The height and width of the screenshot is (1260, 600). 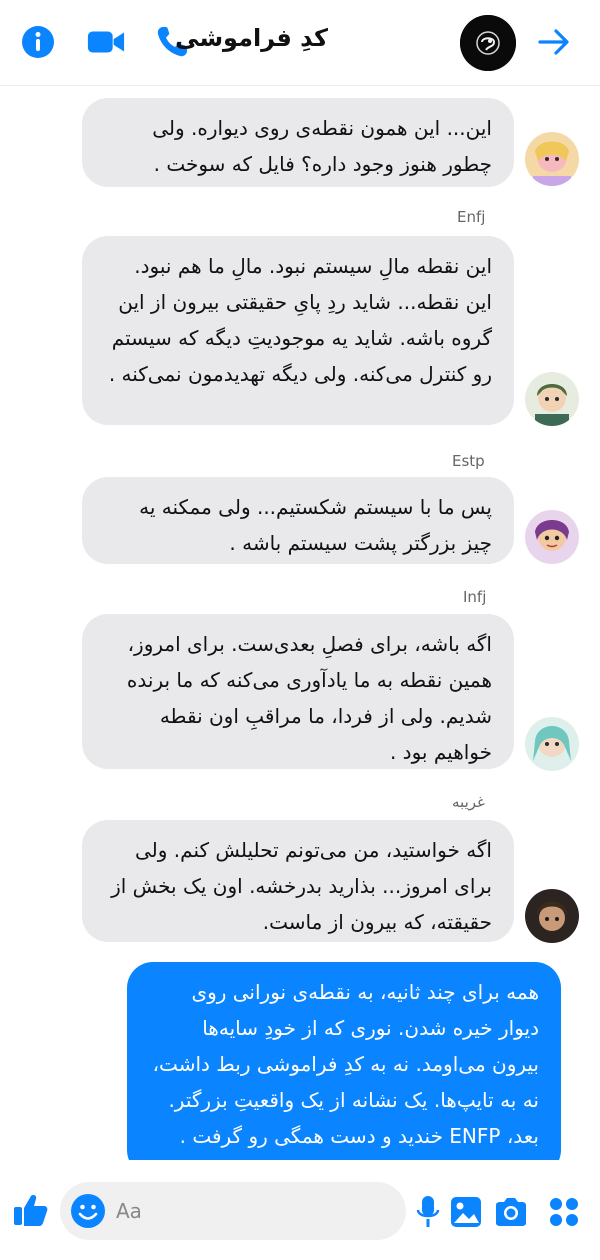 I want to click on microphone-icon, so click(x=428, y=1212).